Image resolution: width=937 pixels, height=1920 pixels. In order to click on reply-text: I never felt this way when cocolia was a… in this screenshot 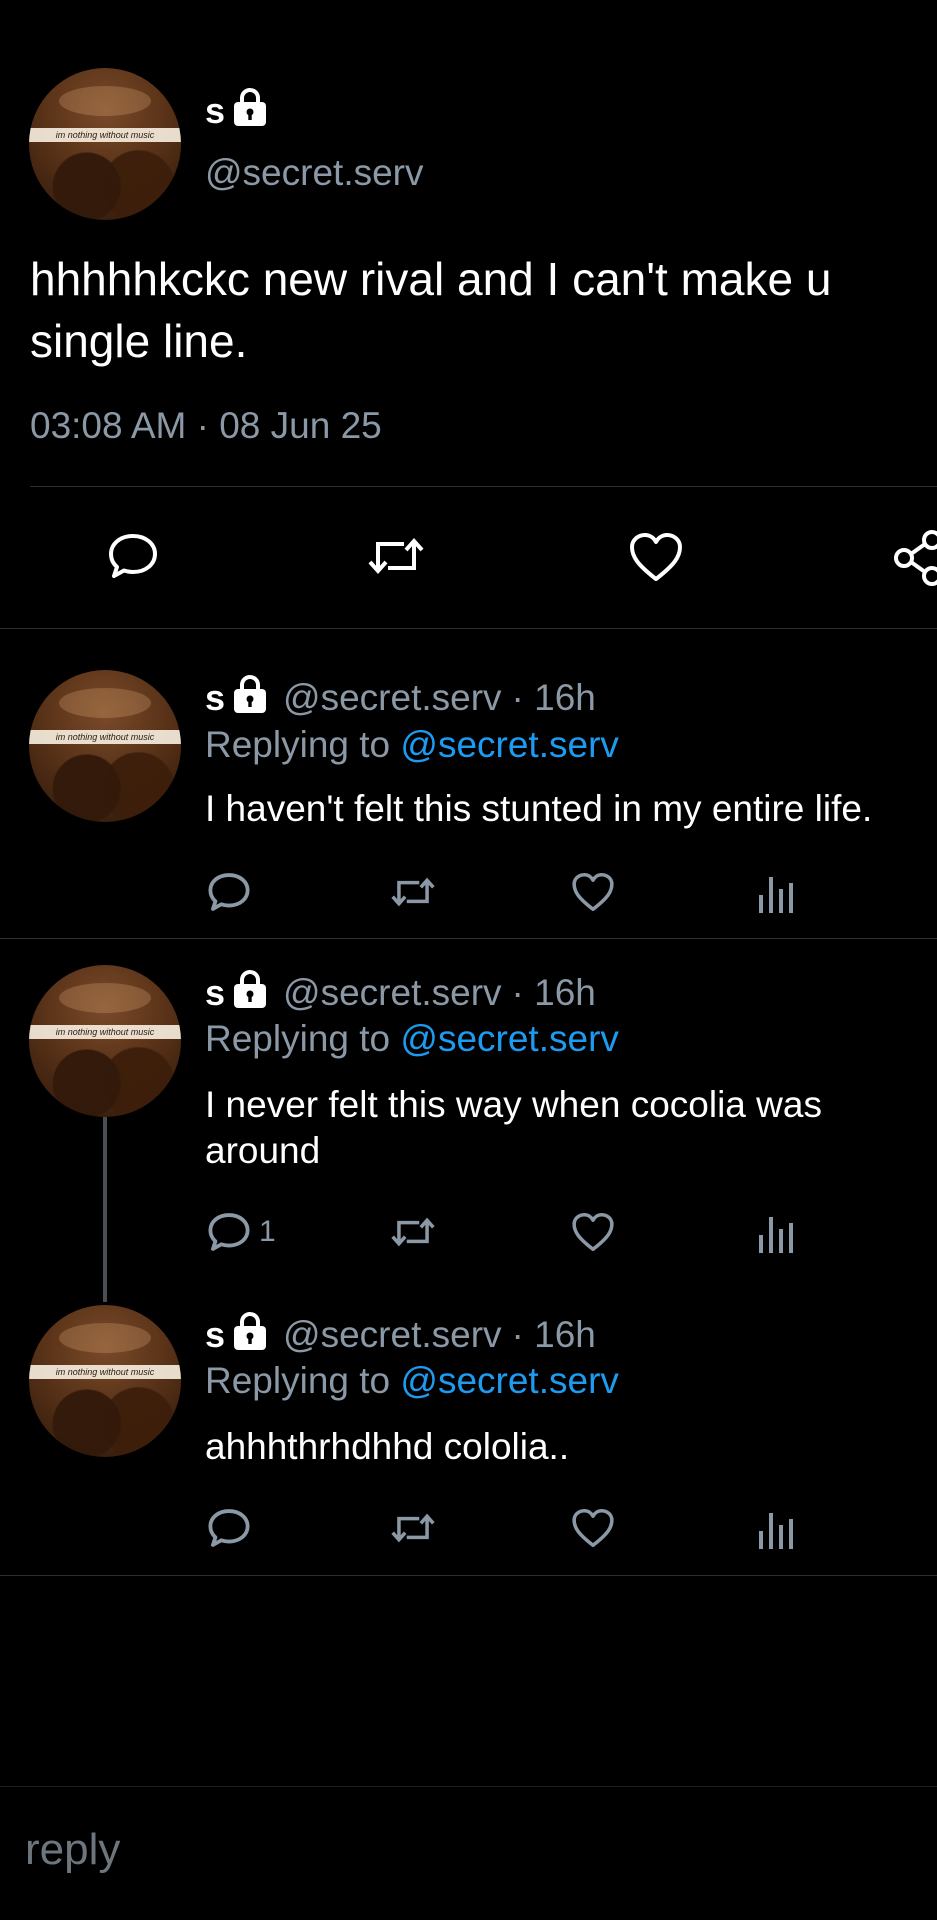, I will do `click(513, 1128)`.